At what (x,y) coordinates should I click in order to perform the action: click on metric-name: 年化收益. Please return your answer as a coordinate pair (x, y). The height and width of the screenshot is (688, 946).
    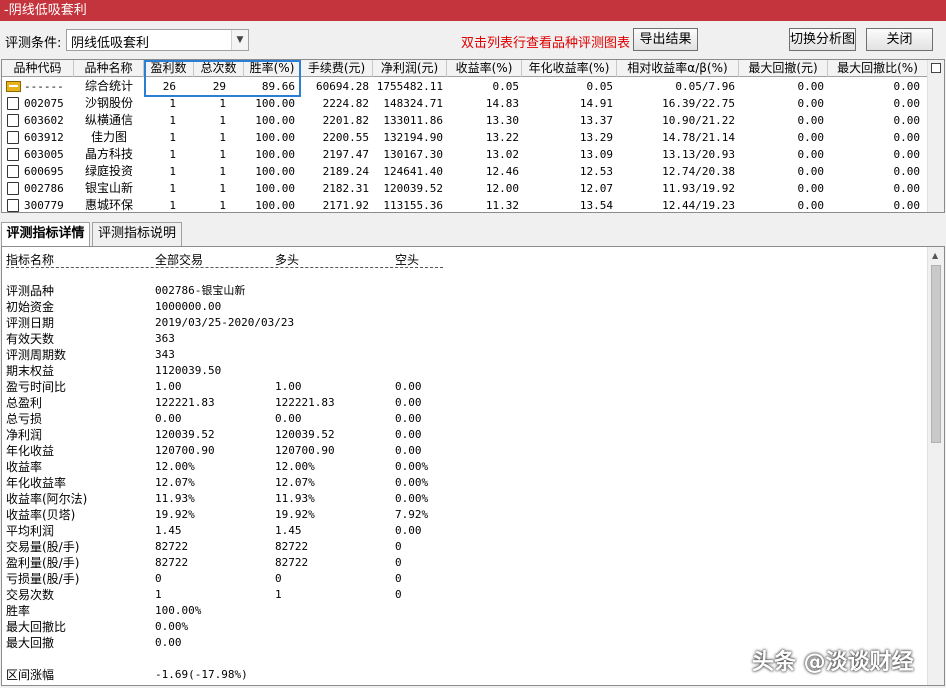
    Looking at the image, I should click on (30, 451).